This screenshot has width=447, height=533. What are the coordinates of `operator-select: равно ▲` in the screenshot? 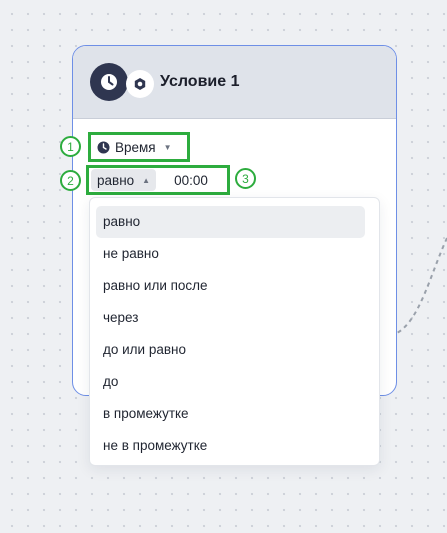 It's located at (124, 180).